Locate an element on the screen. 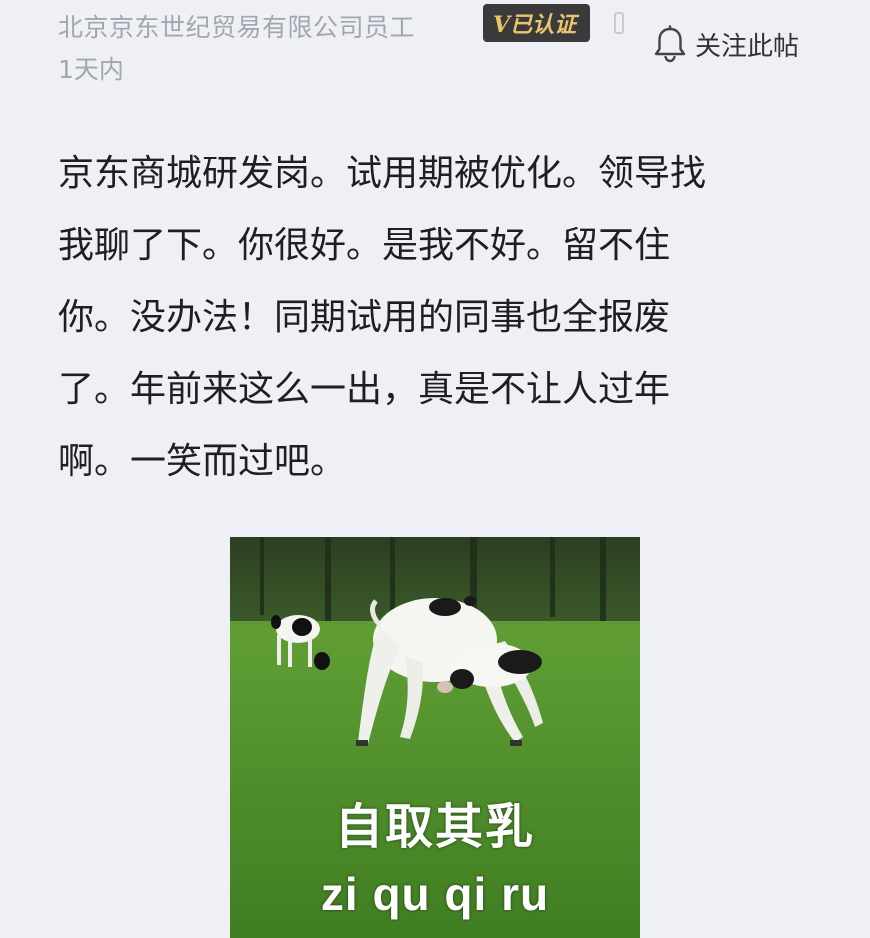  verified-badge-label: V已认证 is located at coordinates (535, 25).